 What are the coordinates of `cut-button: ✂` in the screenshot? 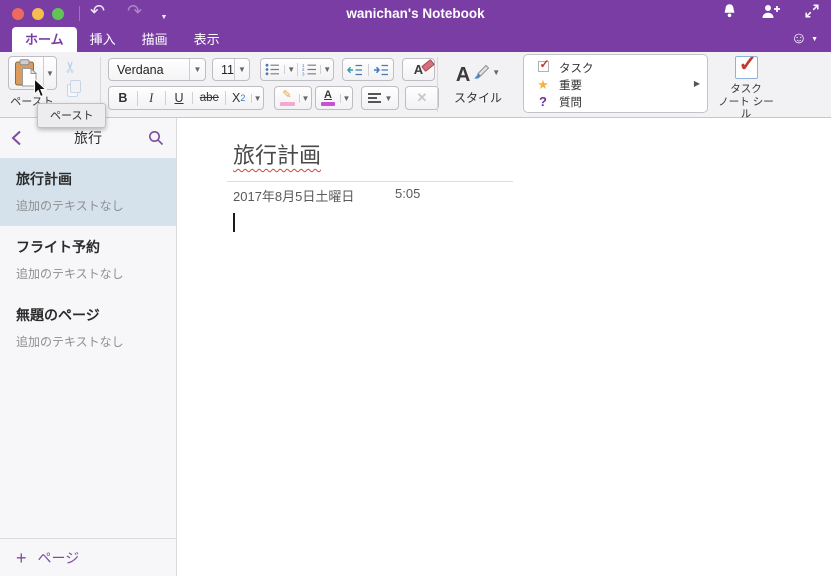 It's located at (70, 67).